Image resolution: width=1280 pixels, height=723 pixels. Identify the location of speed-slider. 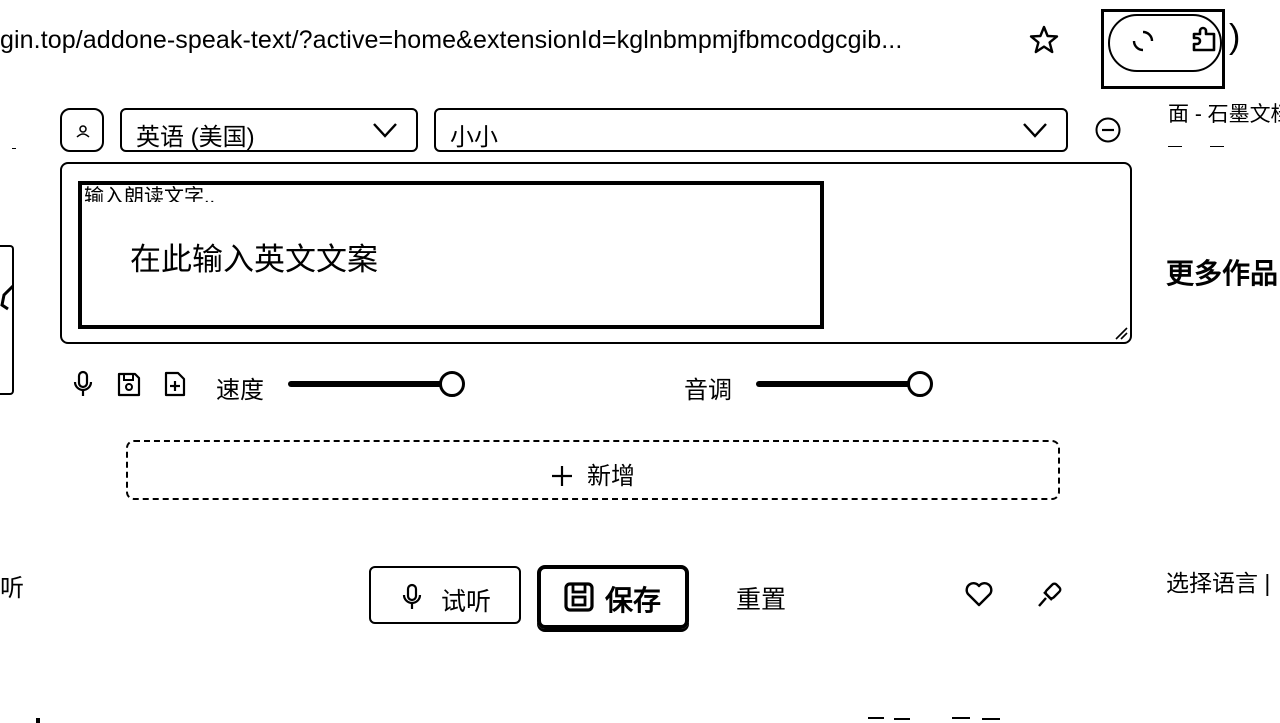
(383, 384).